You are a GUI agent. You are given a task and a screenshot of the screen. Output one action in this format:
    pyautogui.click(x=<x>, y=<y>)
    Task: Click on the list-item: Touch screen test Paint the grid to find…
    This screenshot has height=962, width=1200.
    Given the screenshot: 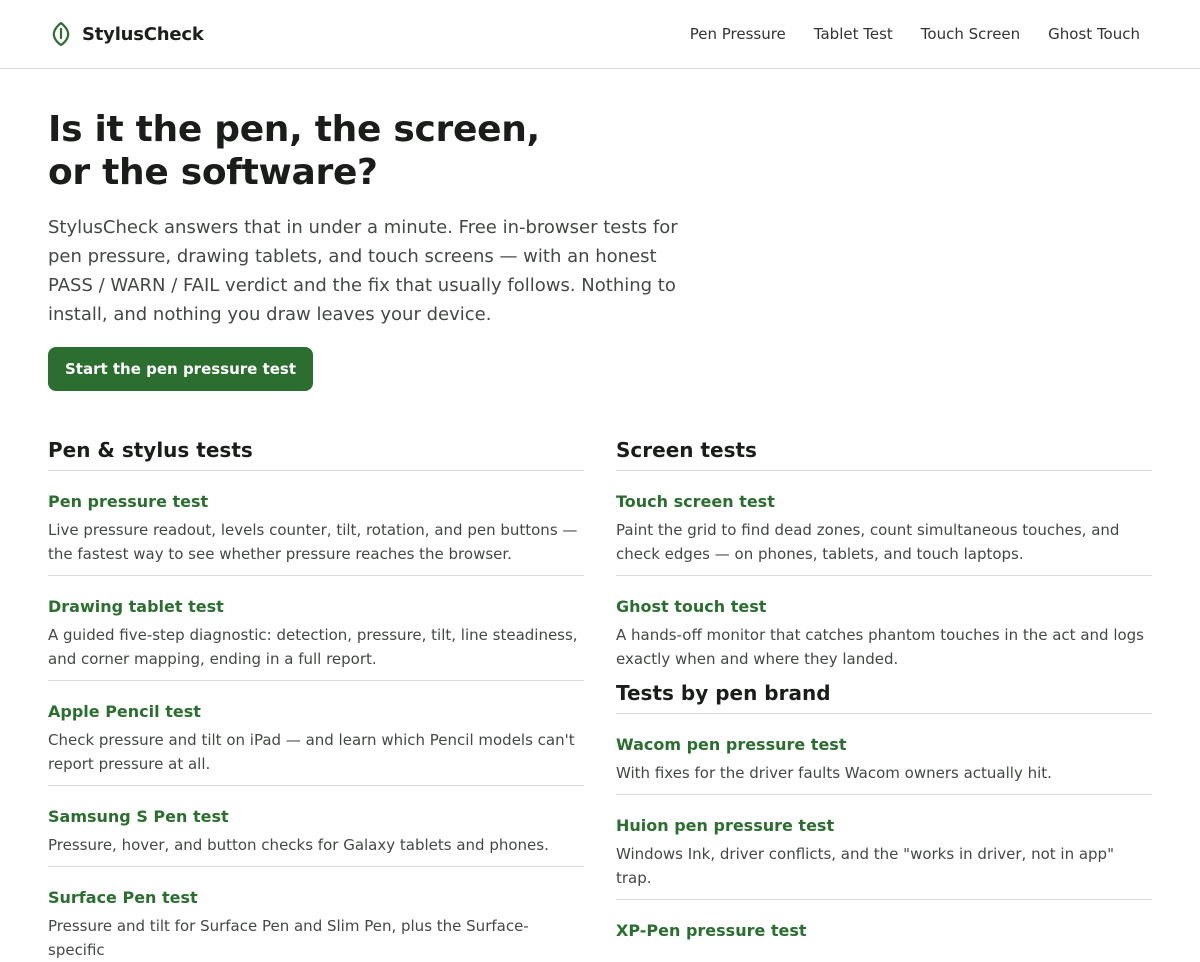 What is the action you would take?
    pyautogui.click(x=884, y=523)
    